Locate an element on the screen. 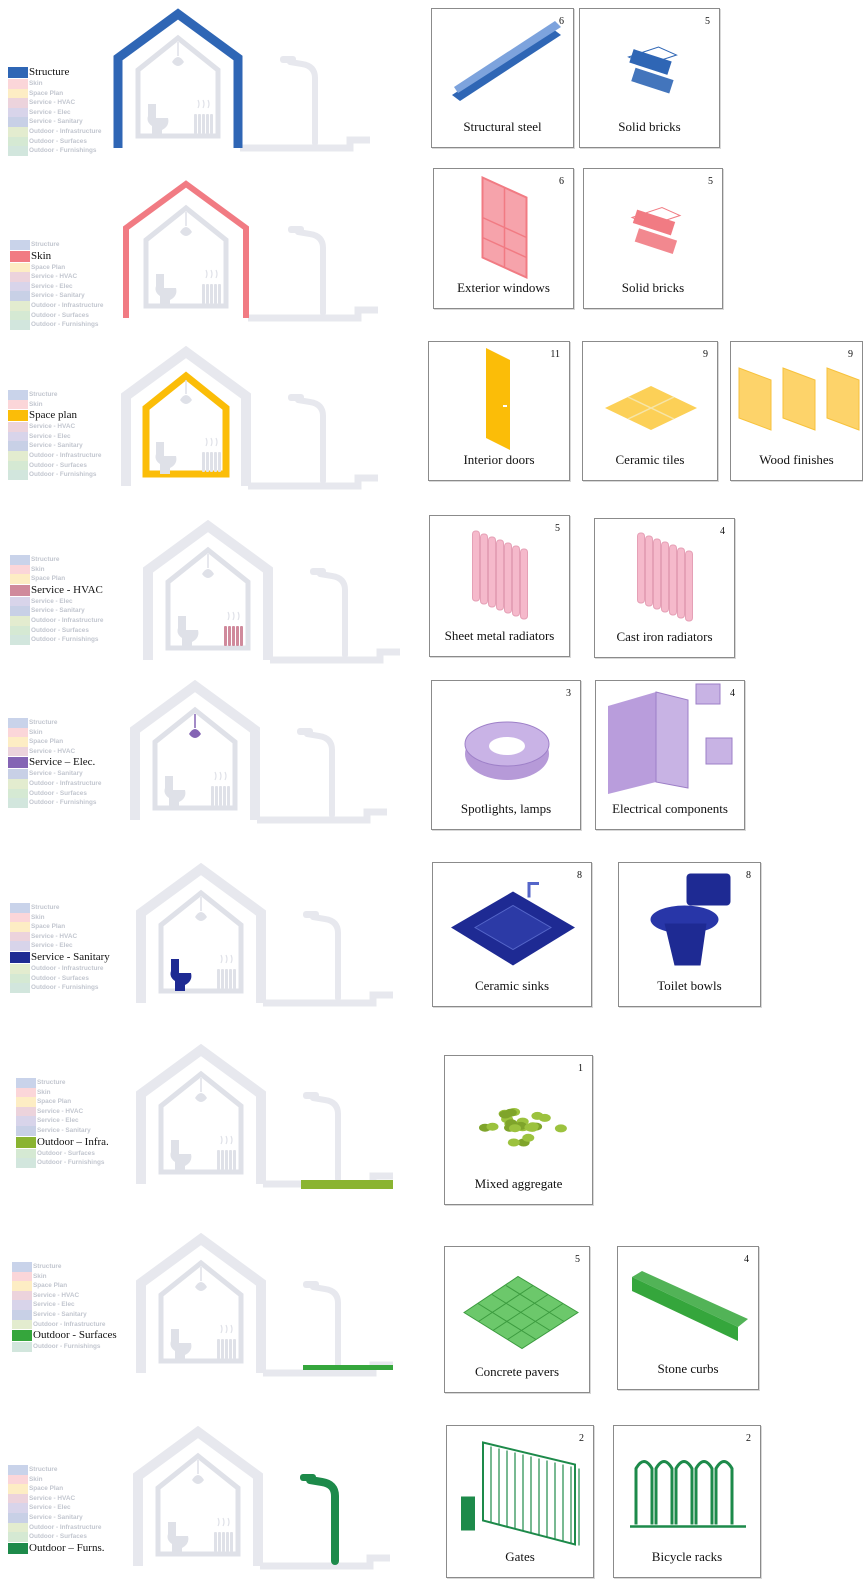 The width and height of the screenshot is (863, 1581). gate-frame is located at coordinates (529, 1493).